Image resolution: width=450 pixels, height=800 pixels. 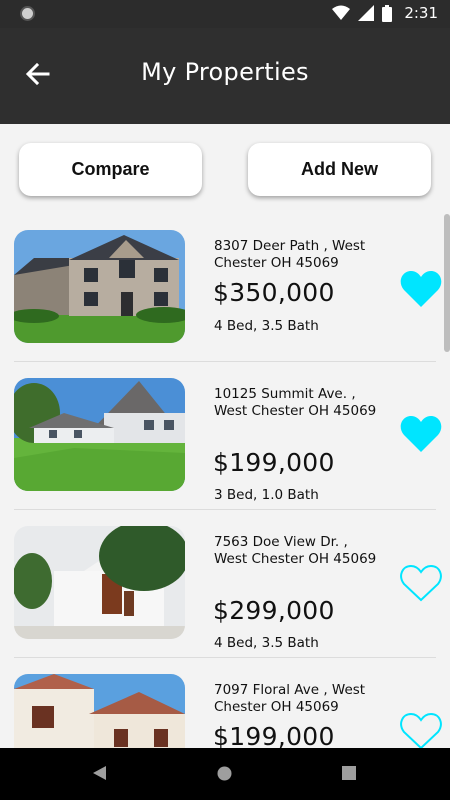 I want to click on property-specs: 3 Bed, 1.0 Bath, so click(x=266, y=495).